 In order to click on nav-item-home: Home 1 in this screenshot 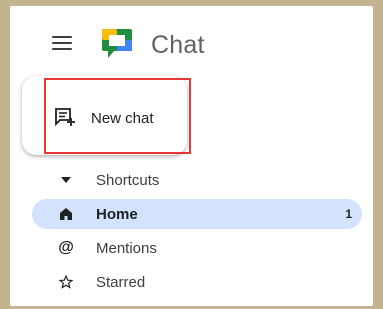, I will do `click(197, 214)`.